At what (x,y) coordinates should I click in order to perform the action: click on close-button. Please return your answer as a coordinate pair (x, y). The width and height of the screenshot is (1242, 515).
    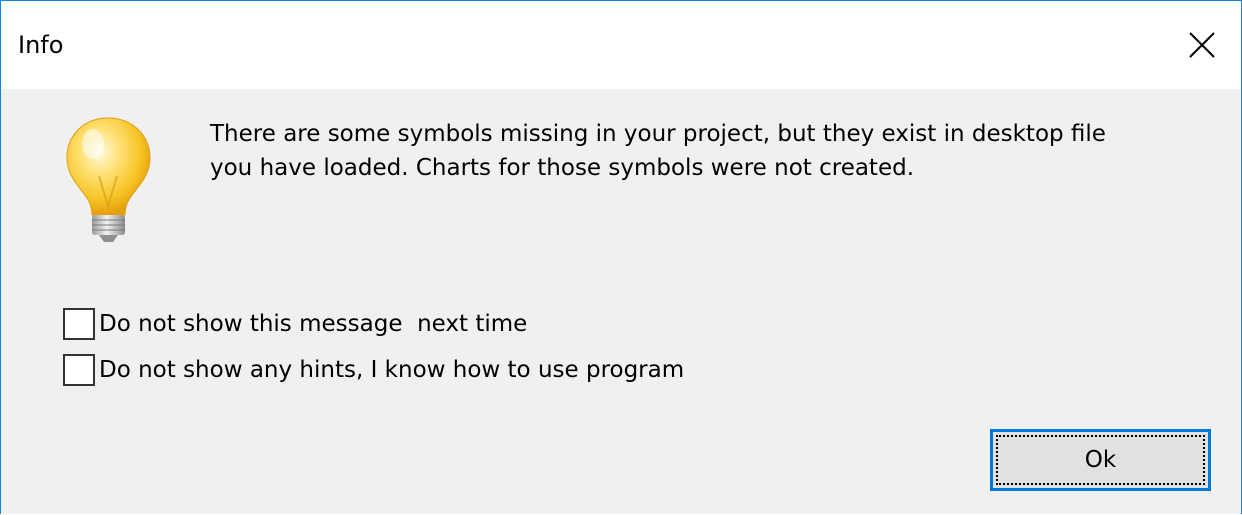
    Looking at the image, I should click on (1202, 45).